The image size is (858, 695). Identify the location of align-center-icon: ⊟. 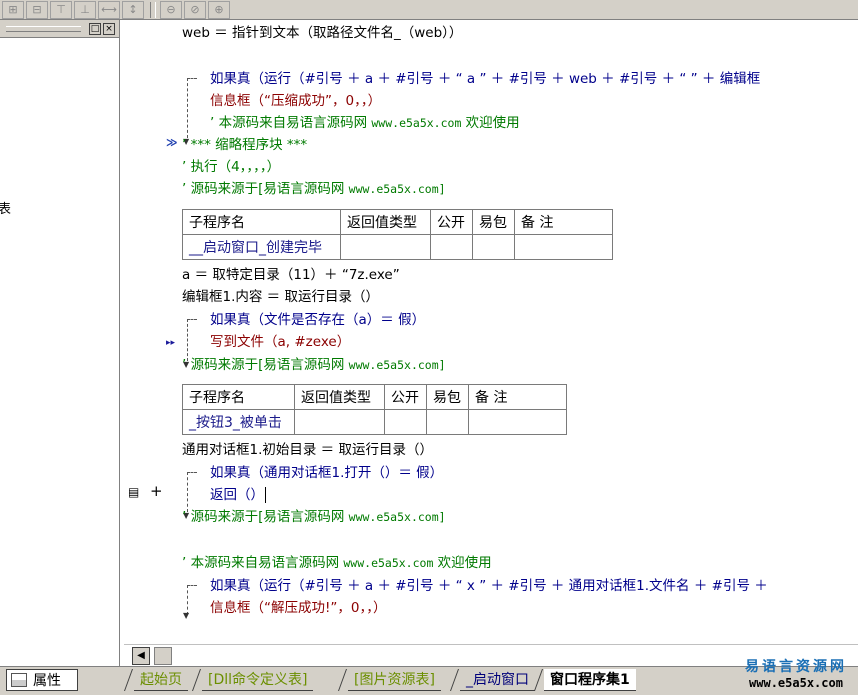
(37, 9).